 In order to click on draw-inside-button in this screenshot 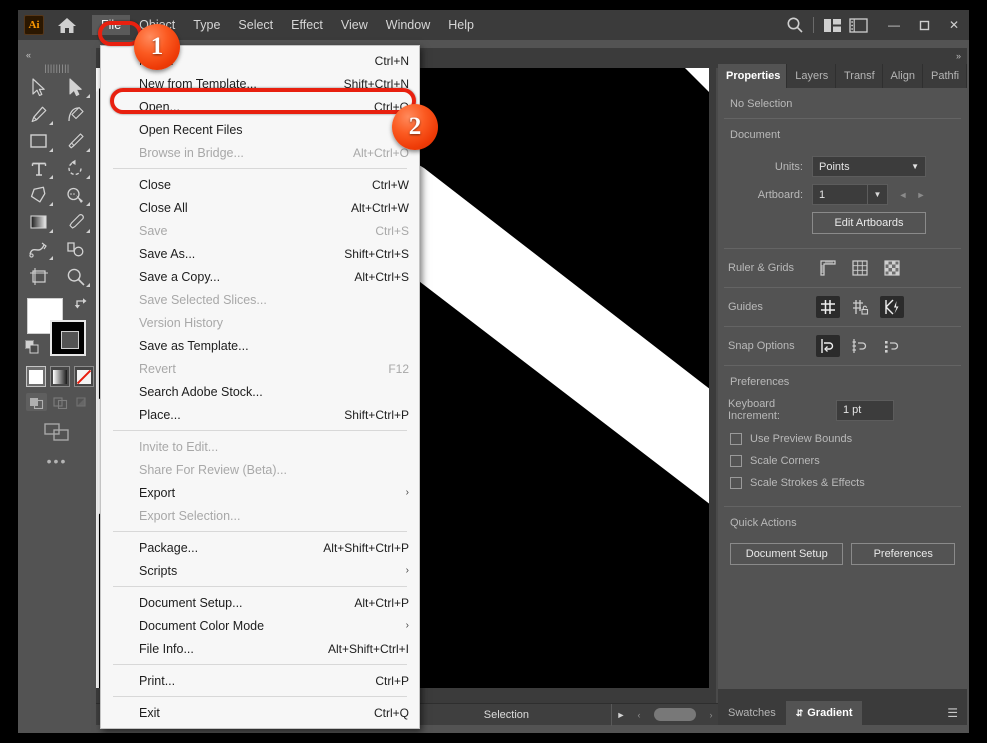, I will do `click(83, 402)`.